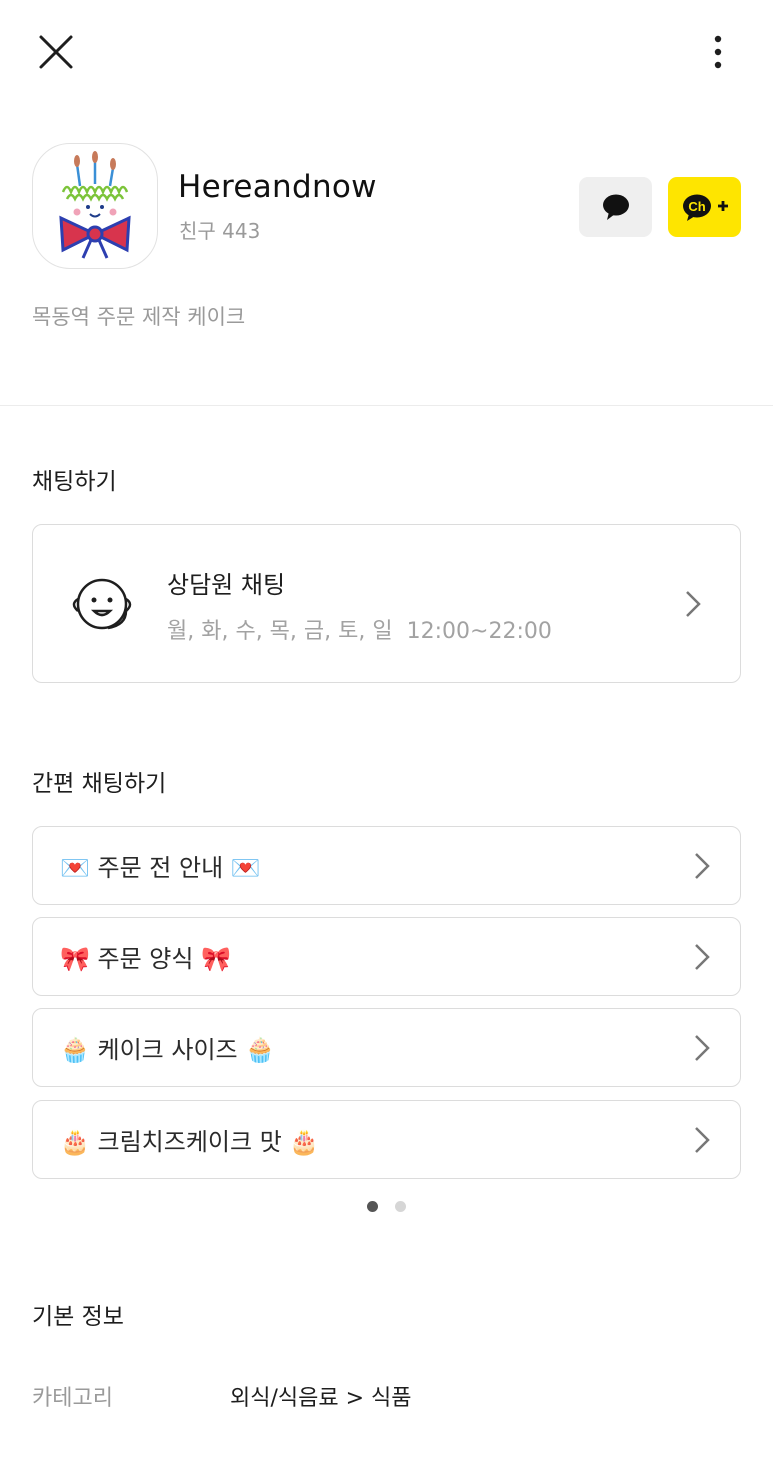 This screenshot has width=773, height=1464. What do you see at coordinates (386, 865) in the screenshot?
I see `quick-chat-item-order-guide: 💌 주문 전 안내 💌` at bounding box center [386, 865].